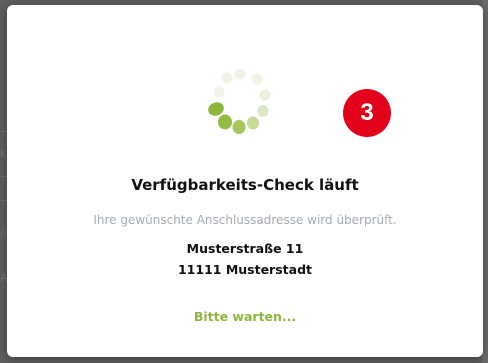 The image size is (488, 363). Describe the element at coordinates (367, 113) in the screenshot. I see `step-number-badge: 3` at that location.